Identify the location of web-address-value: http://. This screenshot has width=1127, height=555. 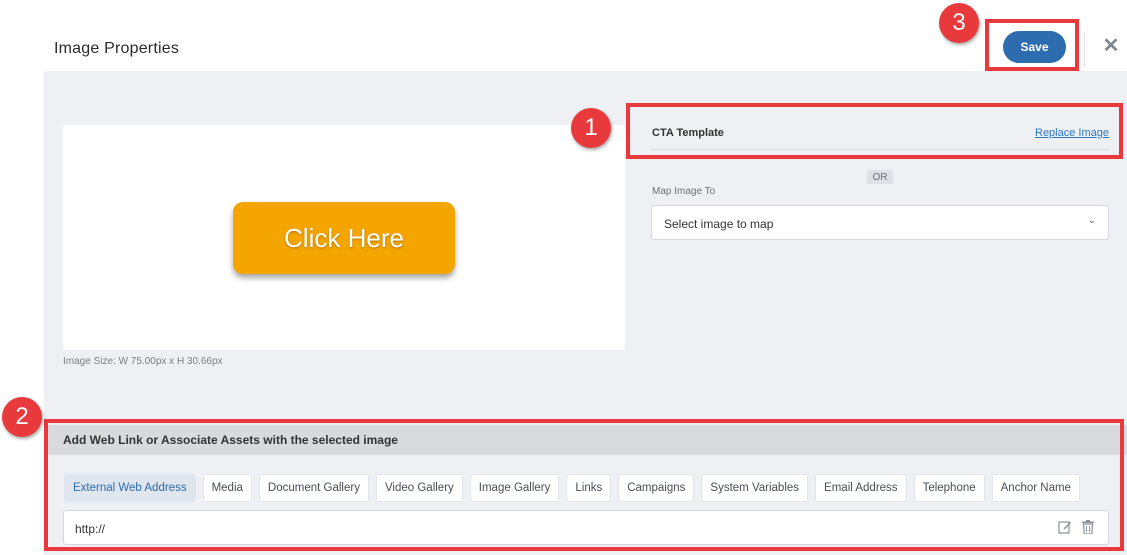
(90, 529).